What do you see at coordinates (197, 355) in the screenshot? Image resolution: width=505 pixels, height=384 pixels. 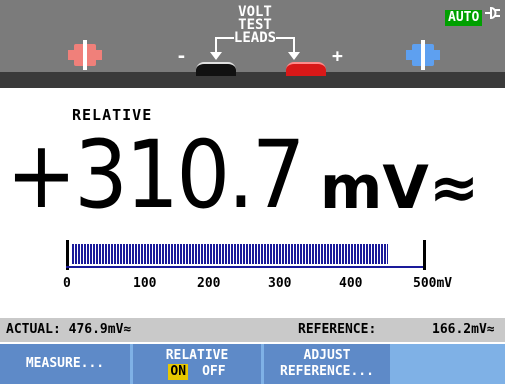 I see `relative-softkey-title: RELATIVE` at bounding box center [197, 355].